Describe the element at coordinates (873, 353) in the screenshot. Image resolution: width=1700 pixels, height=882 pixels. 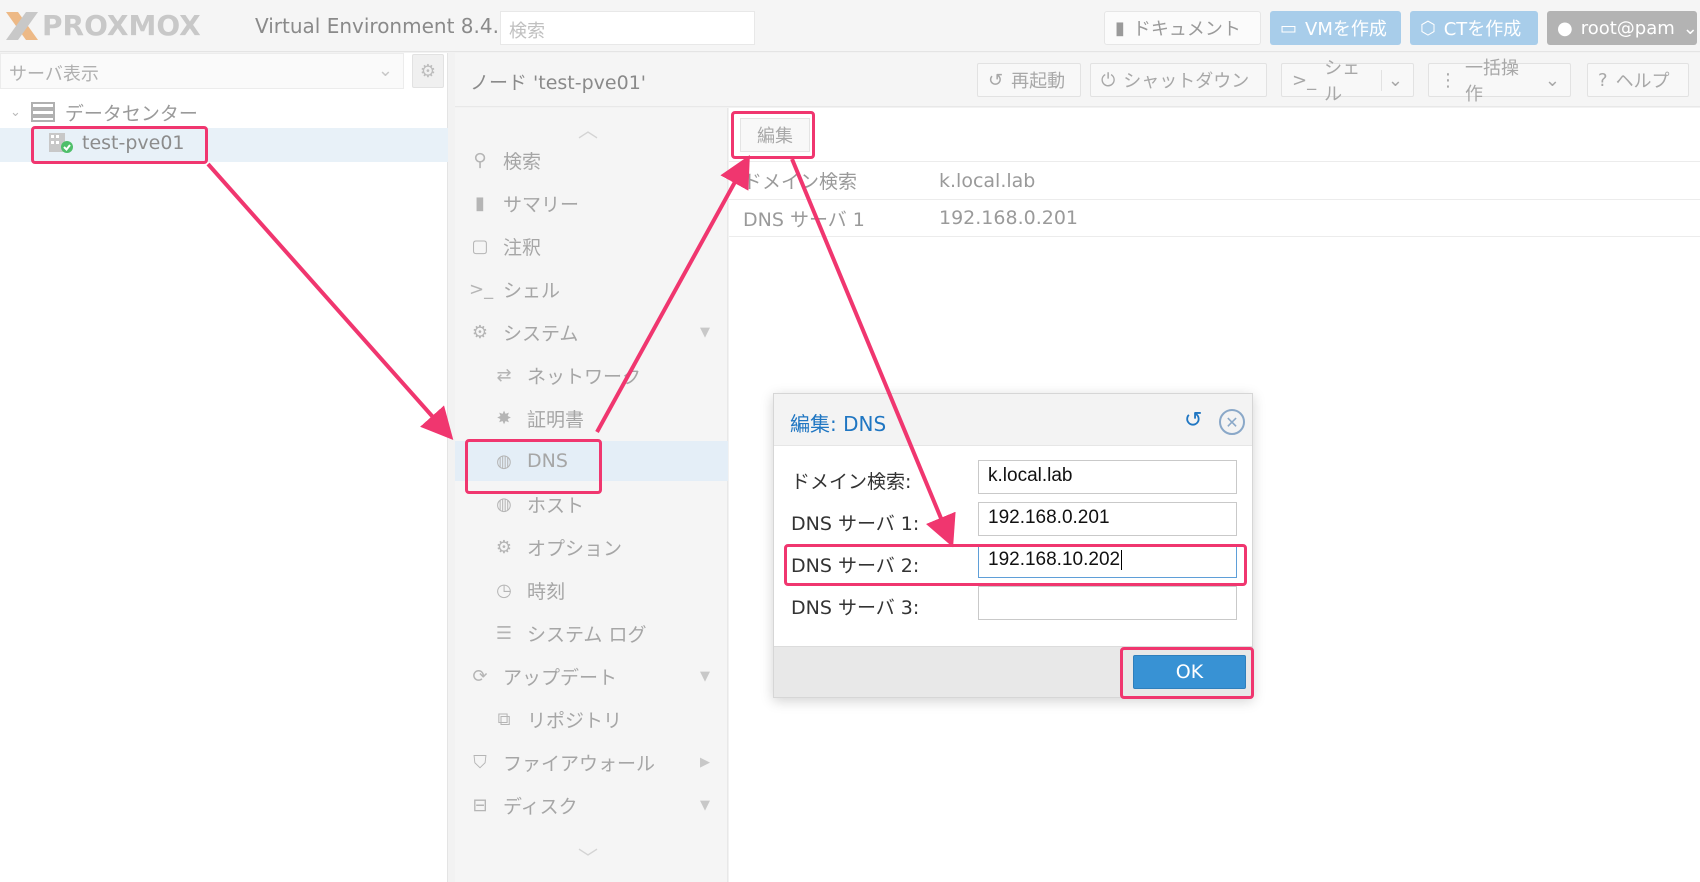
I see `arrow-edit-to-dns2` at that location.